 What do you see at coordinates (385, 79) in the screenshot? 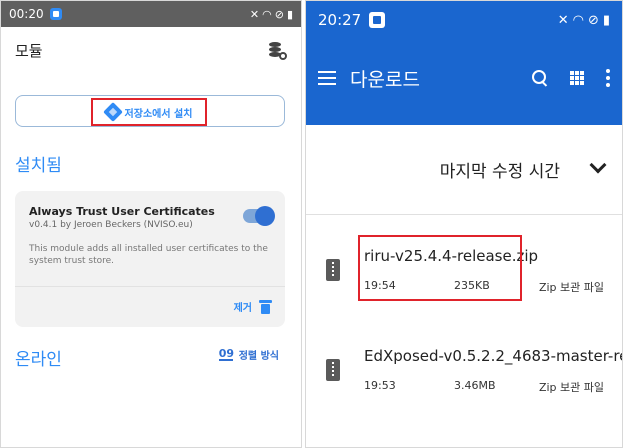
I see `toolbar-title: 다운로드` at bounding box center [385, 79].